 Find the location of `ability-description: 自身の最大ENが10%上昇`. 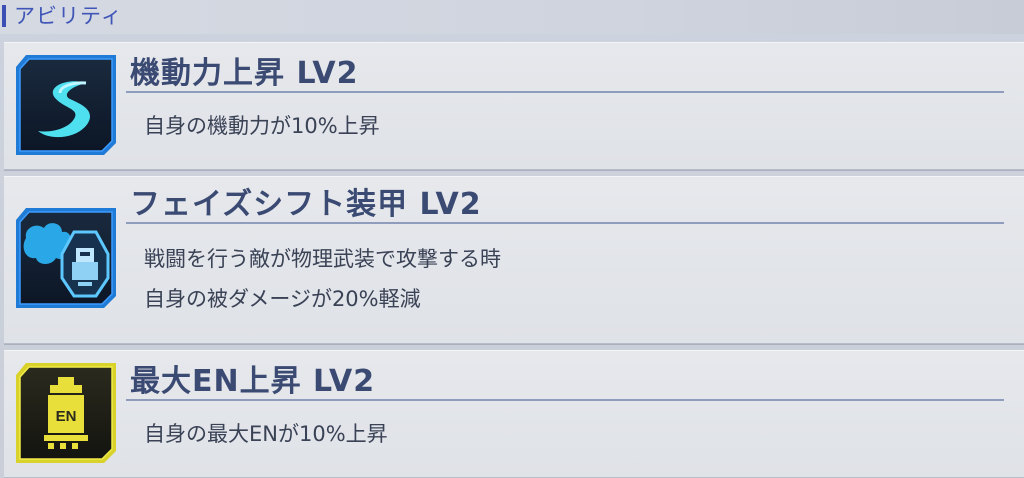

ability-description: 自身の最大ENが10%上昇 is located at coordinates (266, 434).